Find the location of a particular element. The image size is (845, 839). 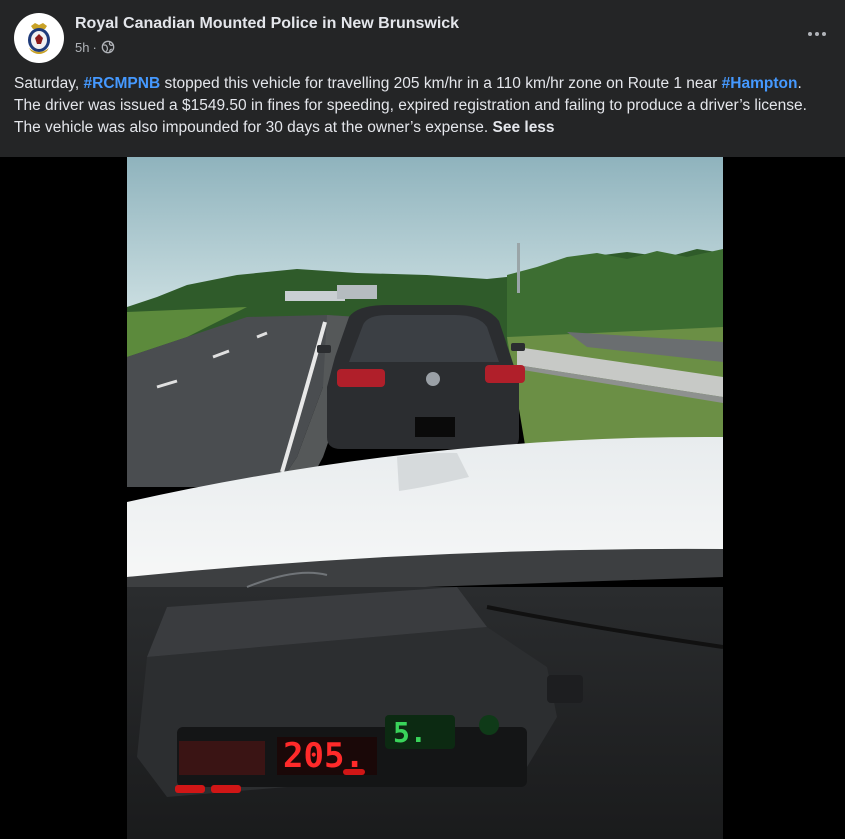

hashtag-rcmpnb-link: #RCMPNB is located at coordinates (122, 83).